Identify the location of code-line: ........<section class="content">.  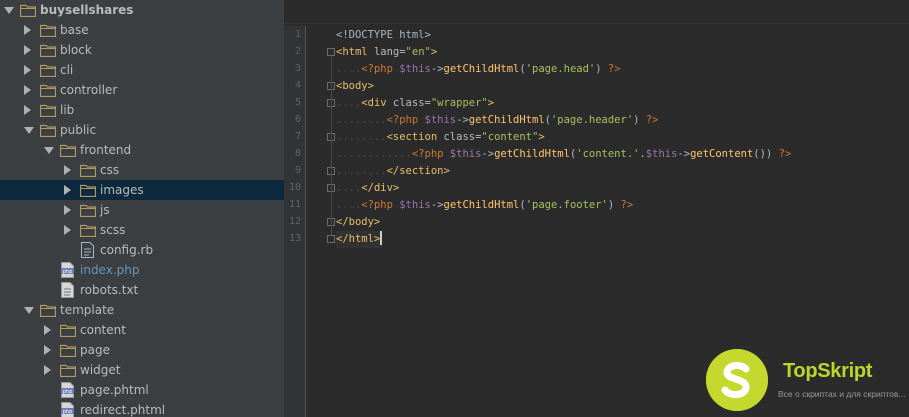
(440, 137).